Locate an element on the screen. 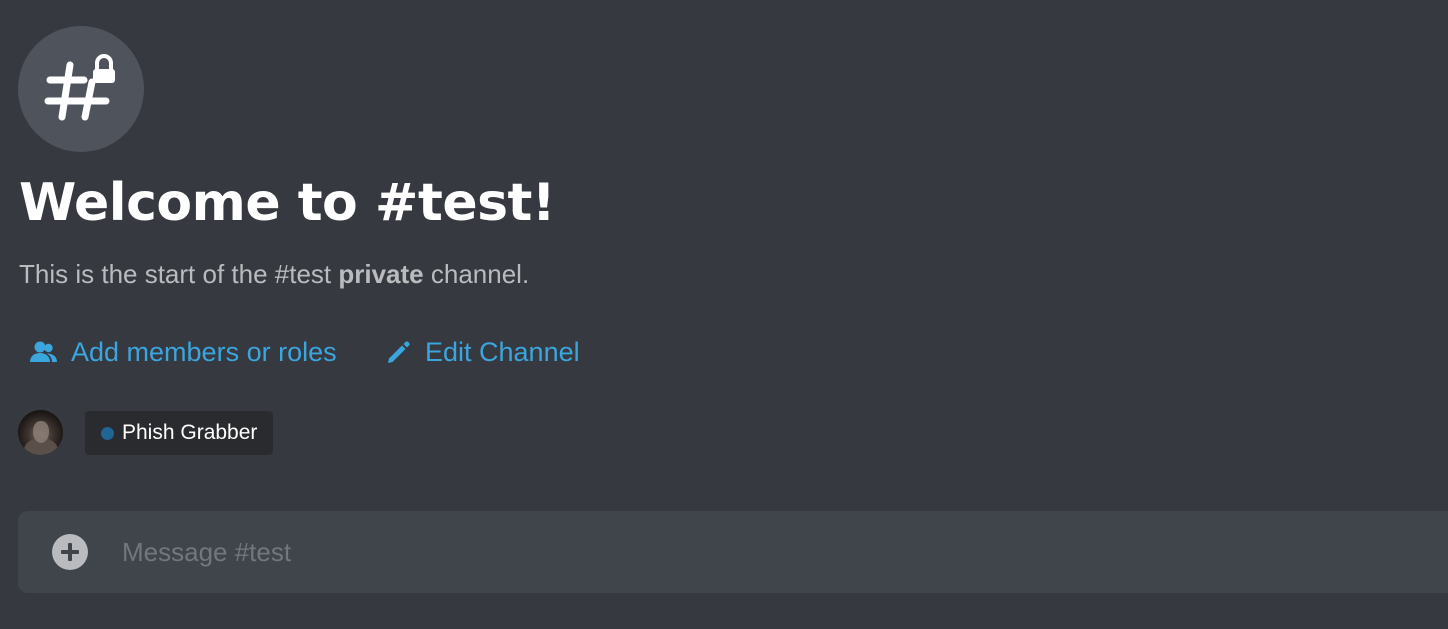 The image size is (1448, 629). add-members-button: Add members or roles is located at coordinates (183, 352).